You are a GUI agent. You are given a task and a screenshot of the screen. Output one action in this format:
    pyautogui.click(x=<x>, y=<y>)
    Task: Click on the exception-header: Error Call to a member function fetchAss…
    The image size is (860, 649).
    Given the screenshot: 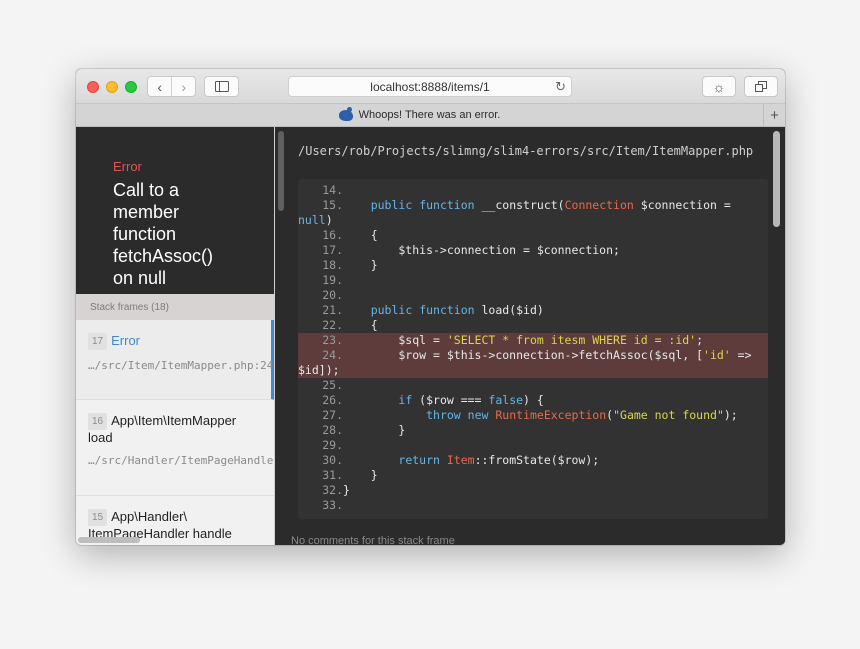 What is the action you would take?
    pyautogui.click(x=175, y=210)
    